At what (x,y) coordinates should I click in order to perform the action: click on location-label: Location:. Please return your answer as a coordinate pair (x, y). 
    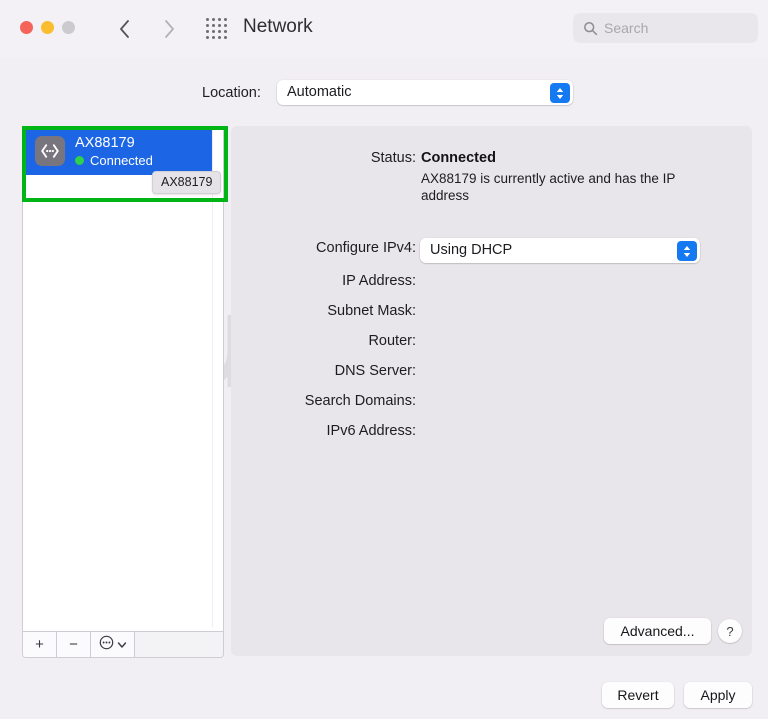
    Looking at the image, I should click on (231, 93).